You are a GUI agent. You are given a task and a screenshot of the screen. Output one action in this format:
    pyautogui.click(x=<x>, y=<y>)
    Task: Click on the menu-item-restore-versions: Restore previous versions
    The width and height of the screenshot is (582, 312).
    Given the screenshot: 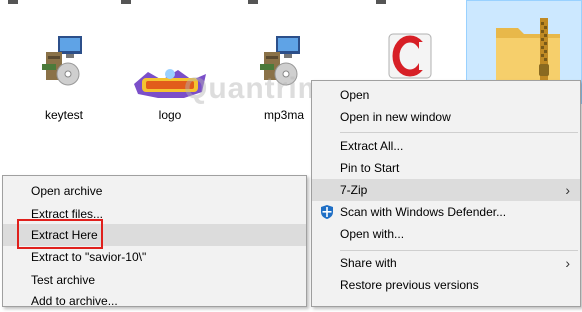 What is the action you would take?
    pyautogui.click(x=446, y=285)
    